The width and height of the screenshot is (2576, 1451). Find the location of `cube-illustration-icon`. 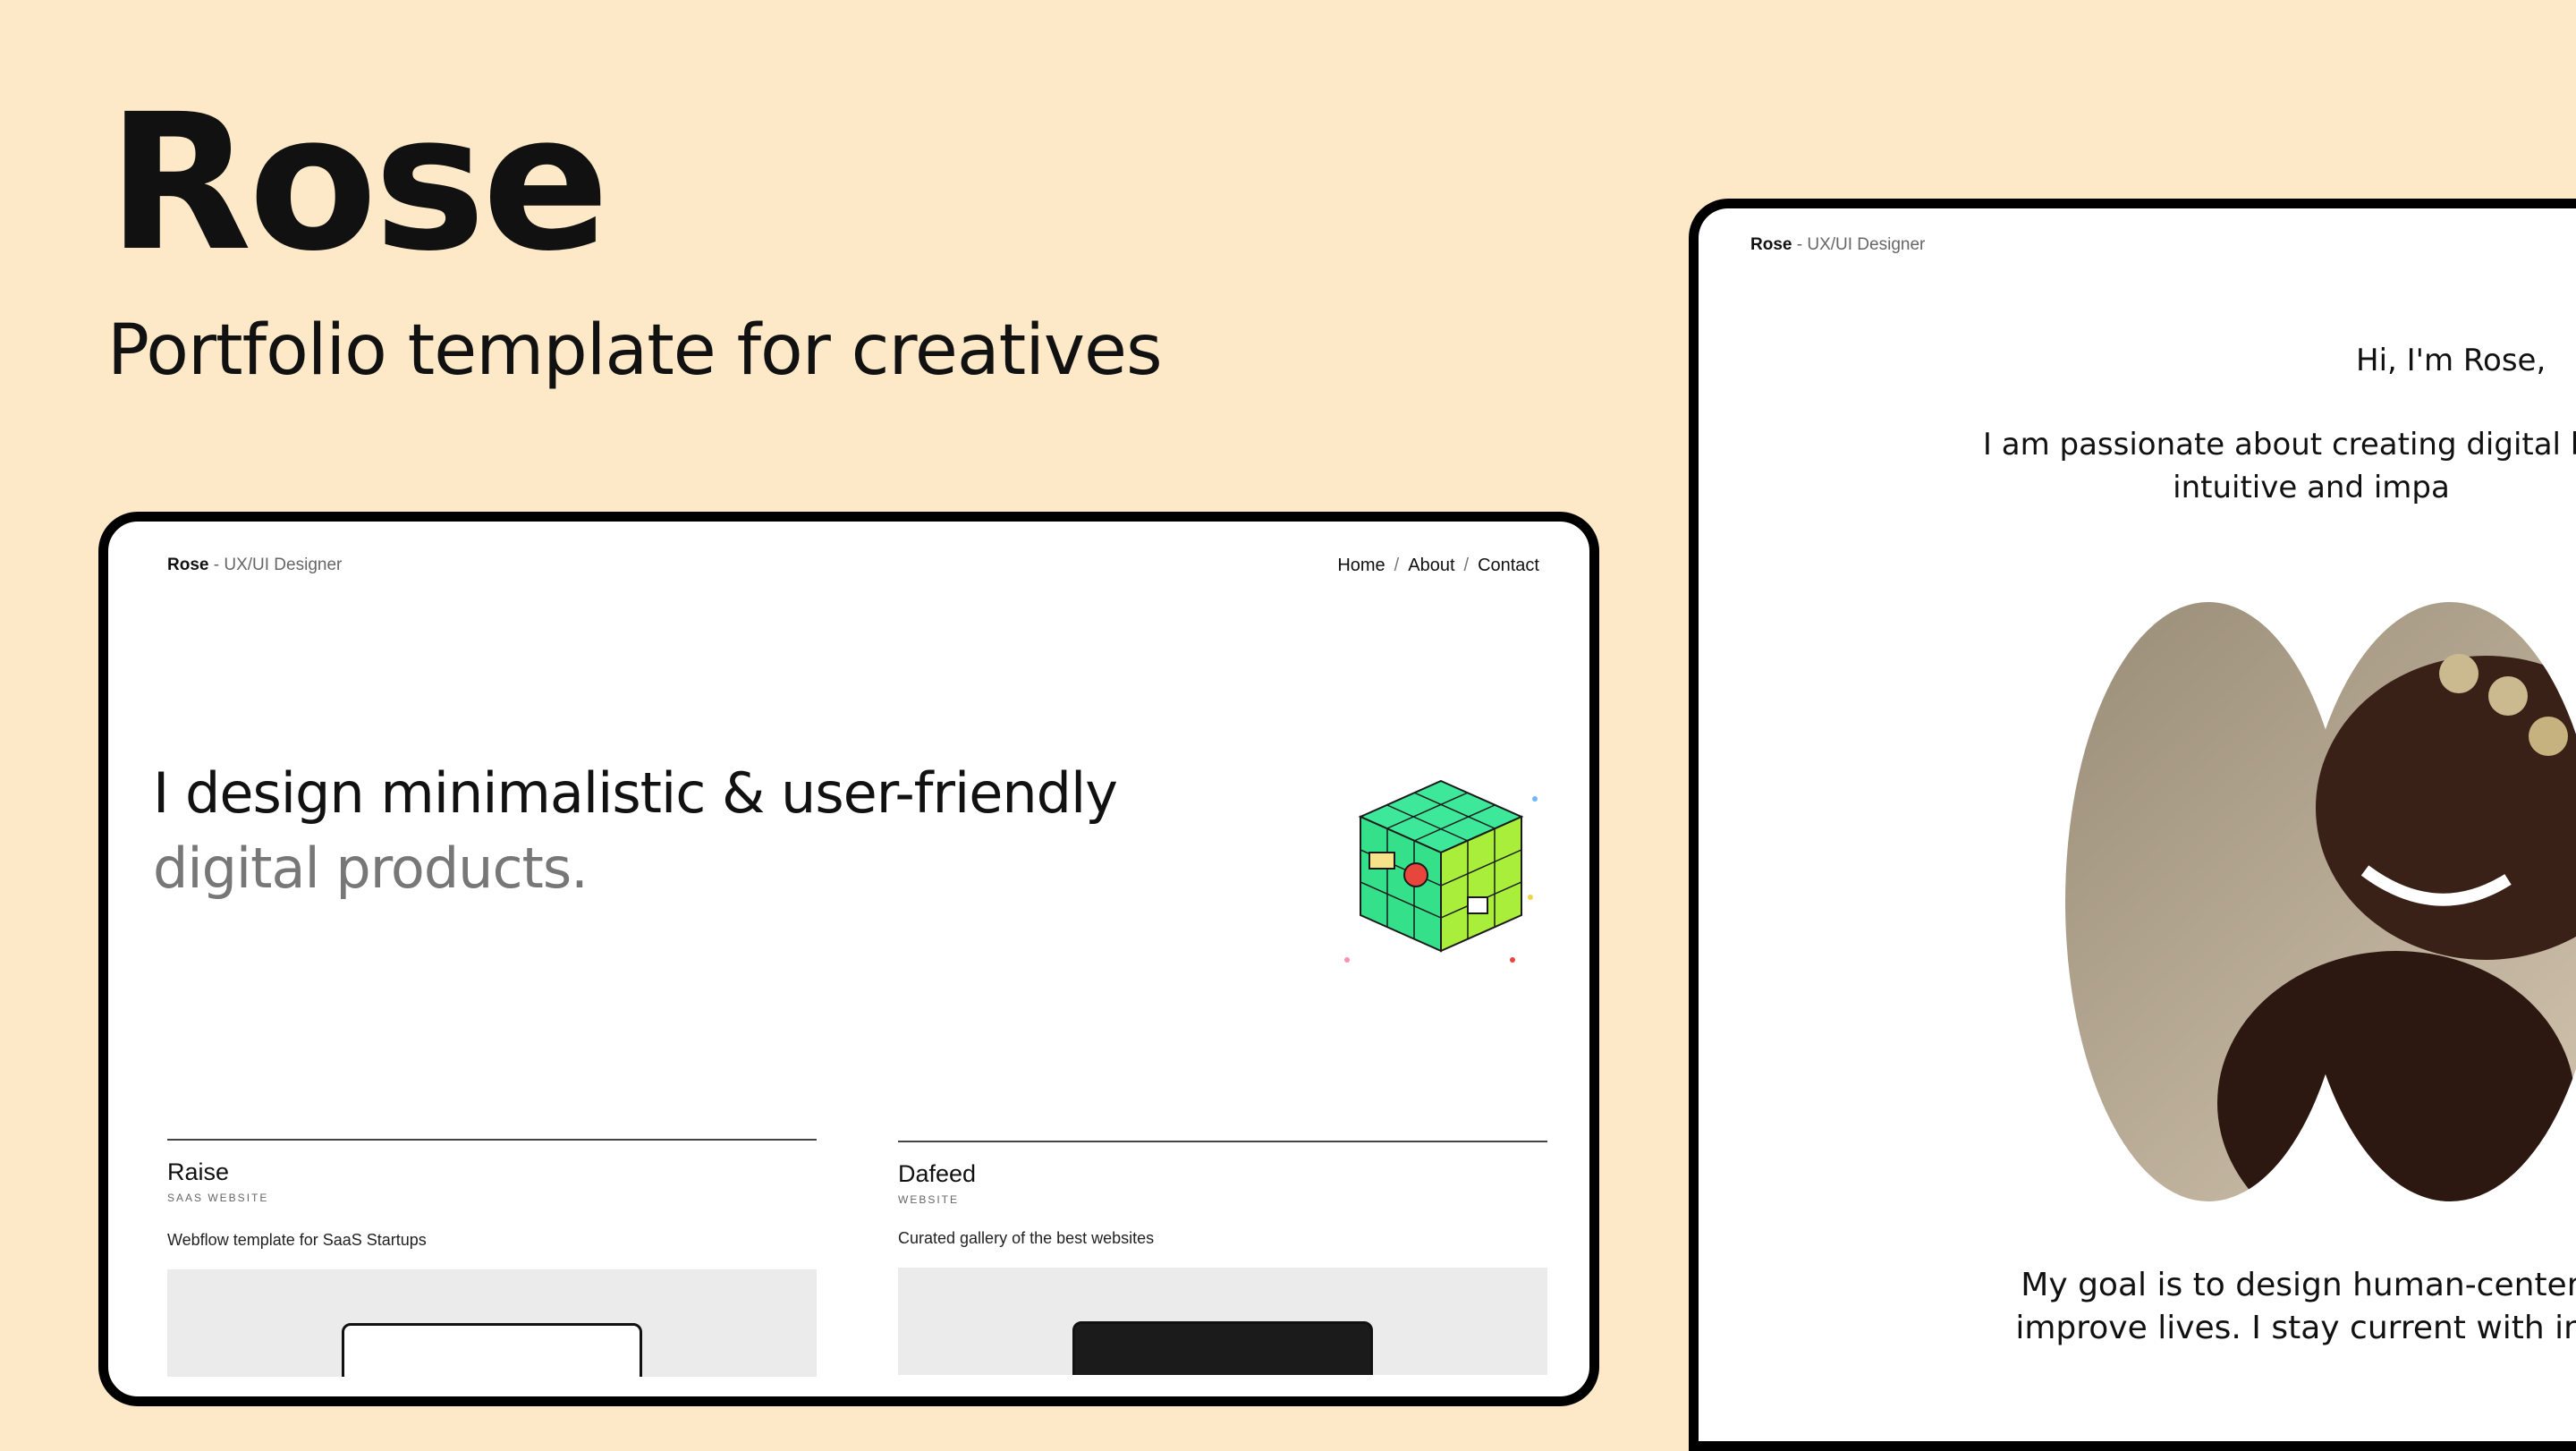

cube-illustration-icon is located at coordinates (1441, 871).